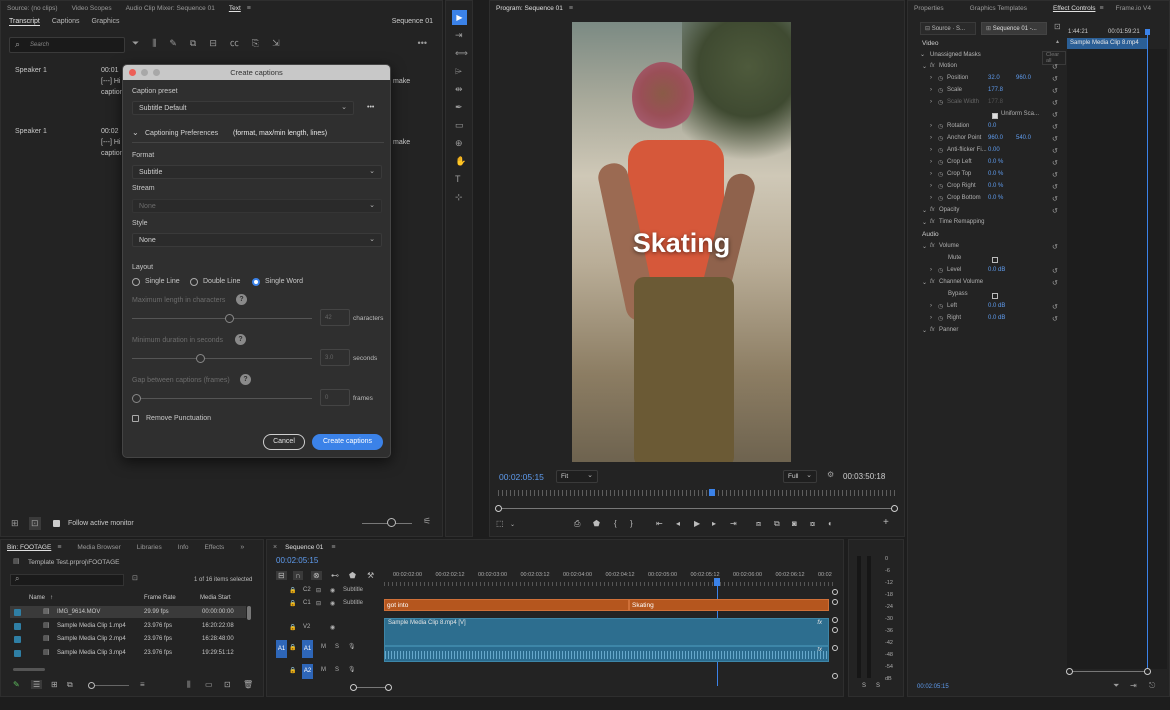 The image size is (1170, 710). What do you see at coordinates (281, 575) in the screenshot?
I see `nest-icon: ⊟` at bounding box center [281, 575].